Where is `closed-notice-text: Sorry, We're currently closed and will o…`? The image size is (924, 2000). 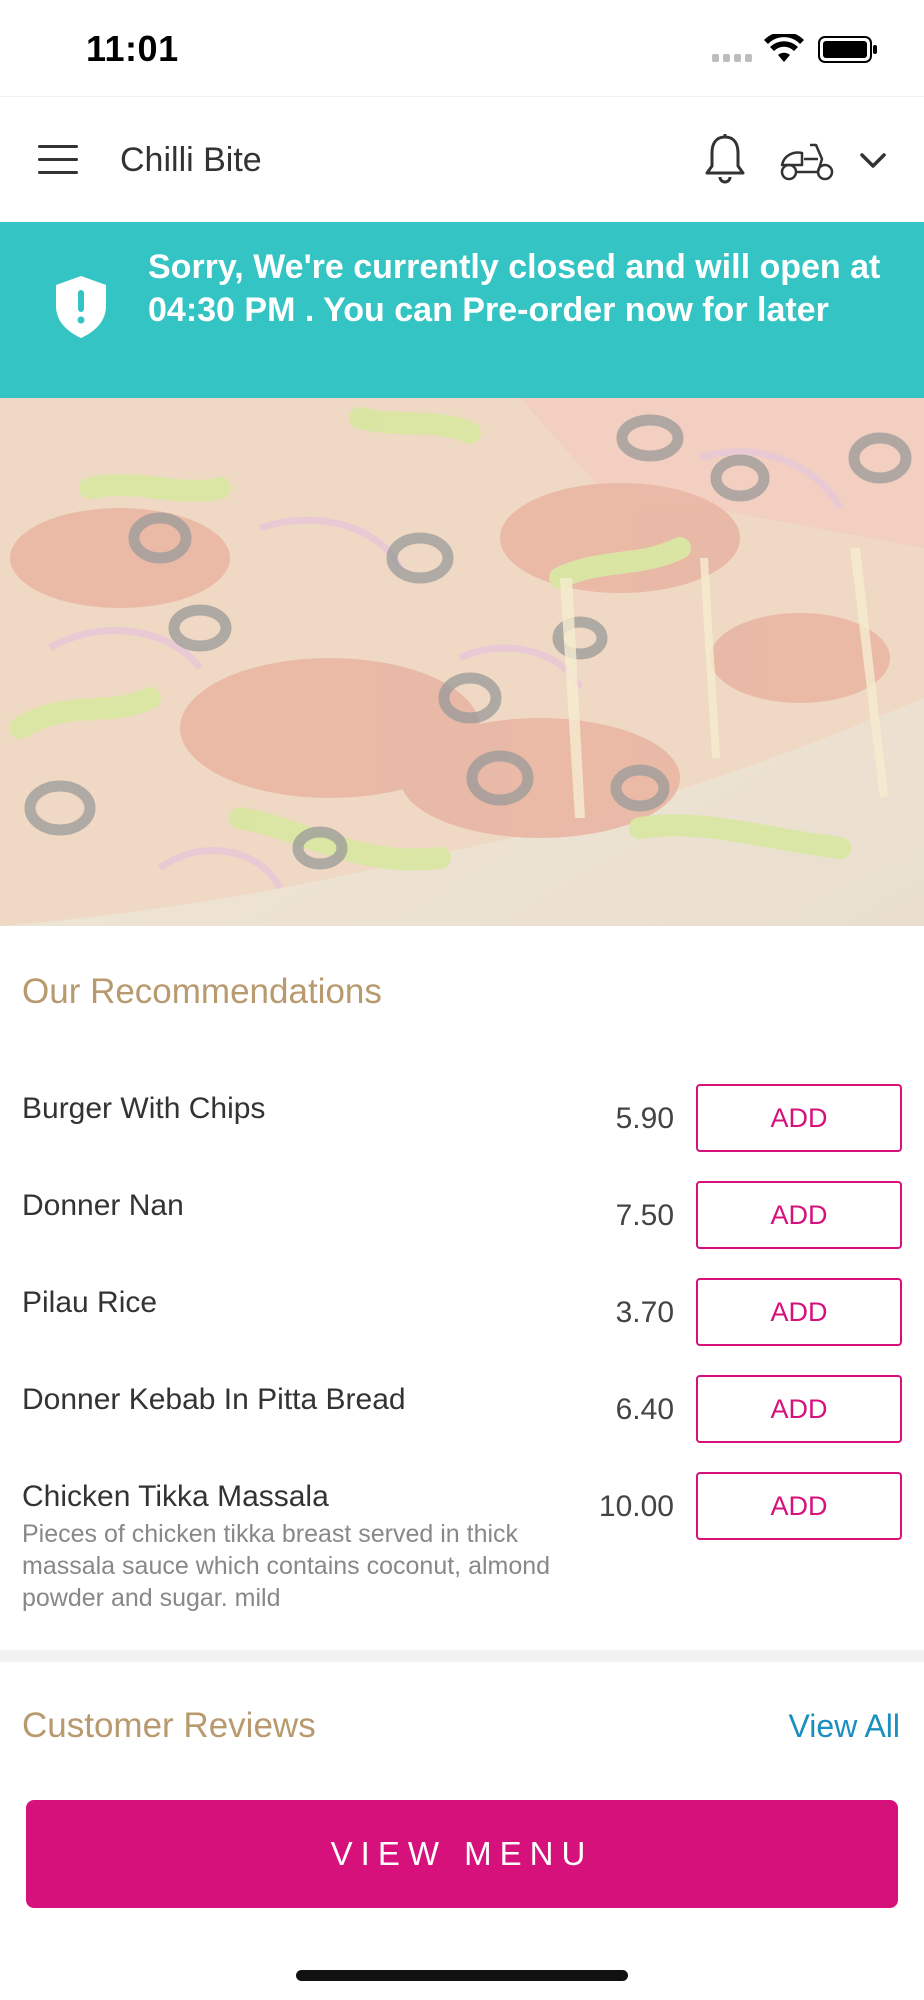 closed-notice-text: Sorry, We're currently closed and will o… is located at coordinates (514, 288).